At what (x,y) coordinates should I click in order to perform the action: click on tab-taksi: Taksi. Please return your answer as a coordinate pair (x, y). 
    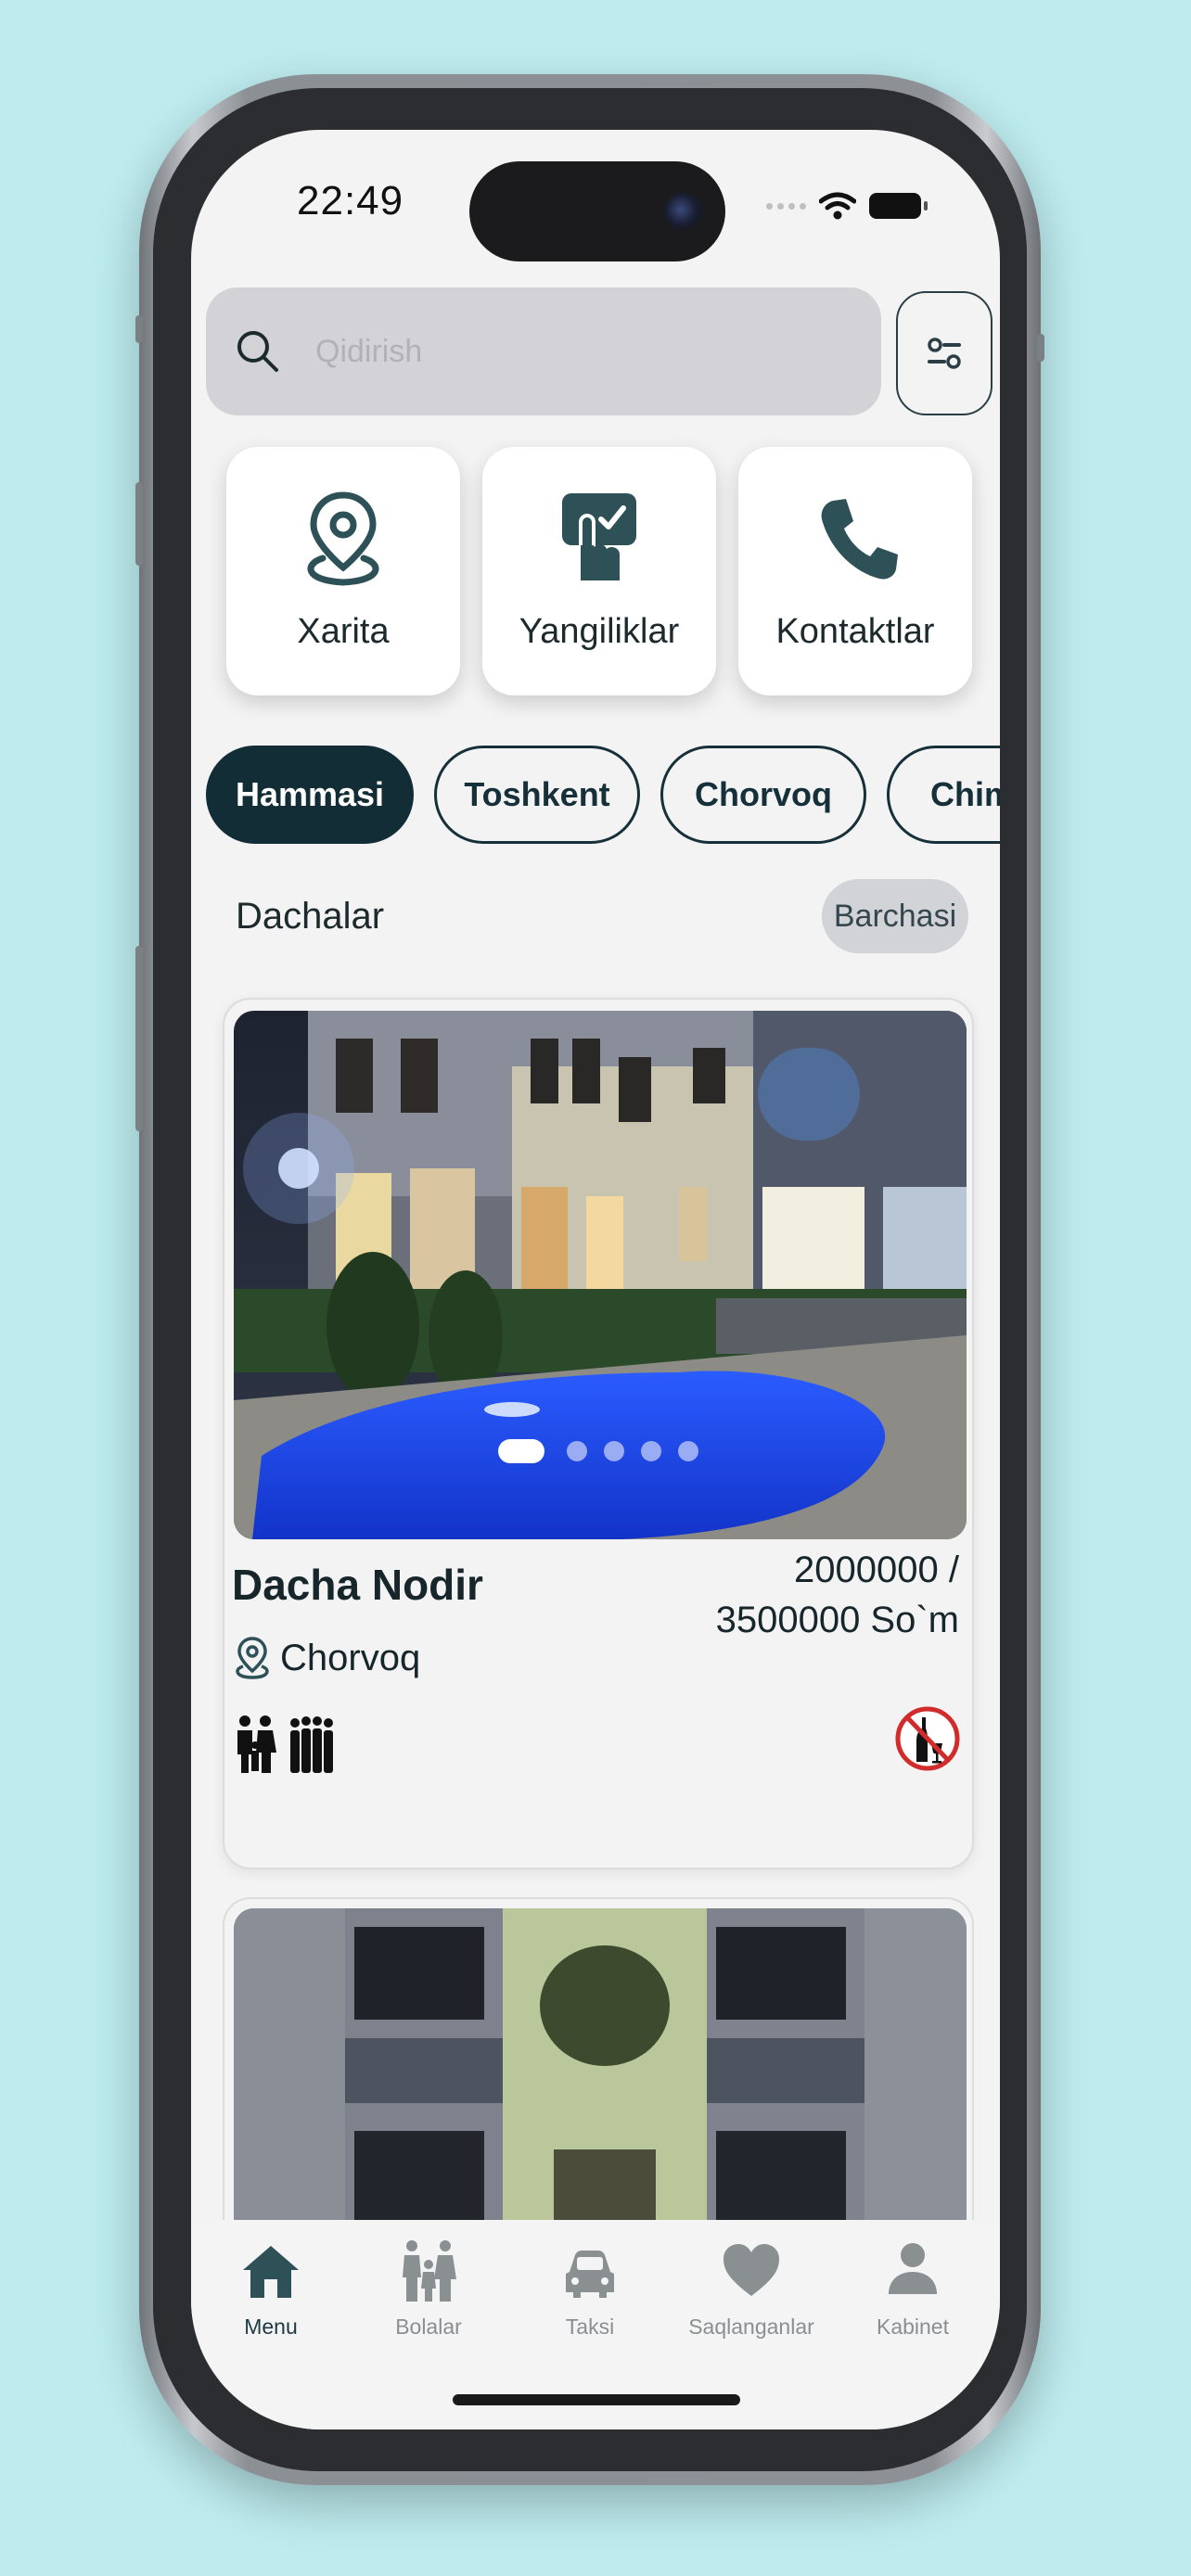
    Looking at the image, I should click on (590, 2288).